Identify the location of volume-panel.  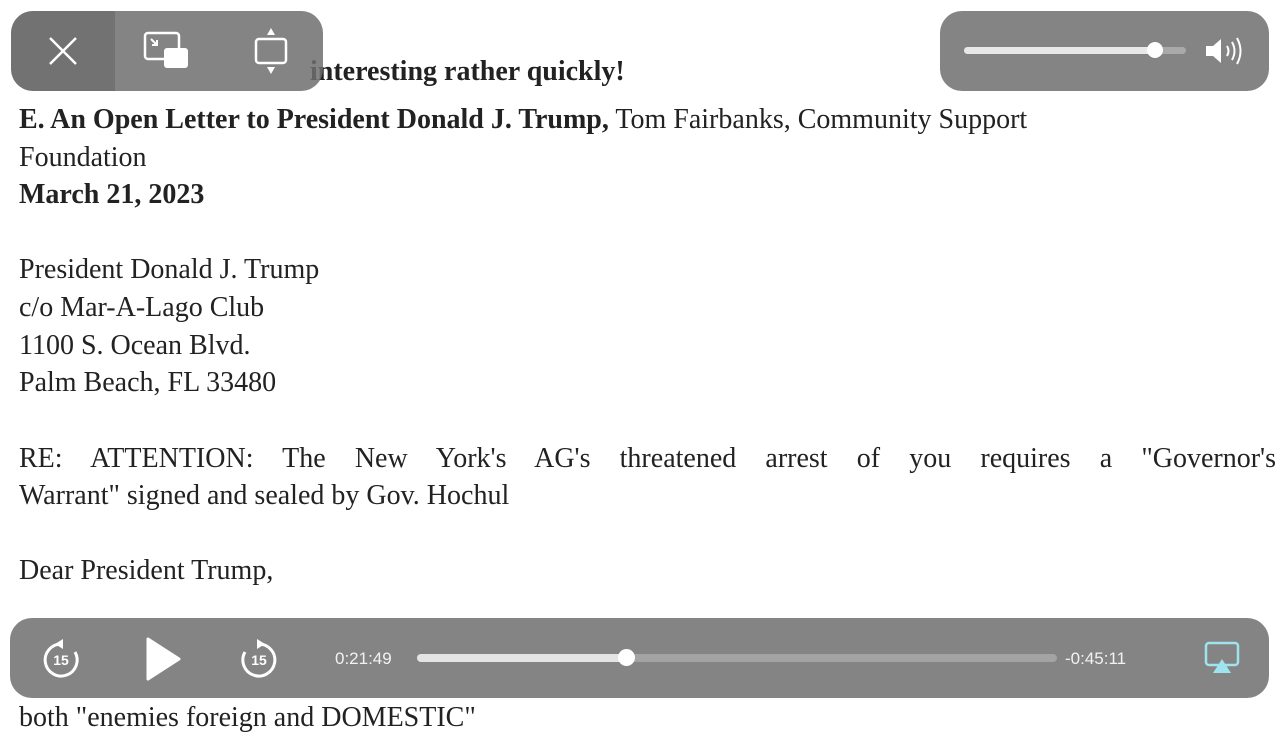
(1104, 51).